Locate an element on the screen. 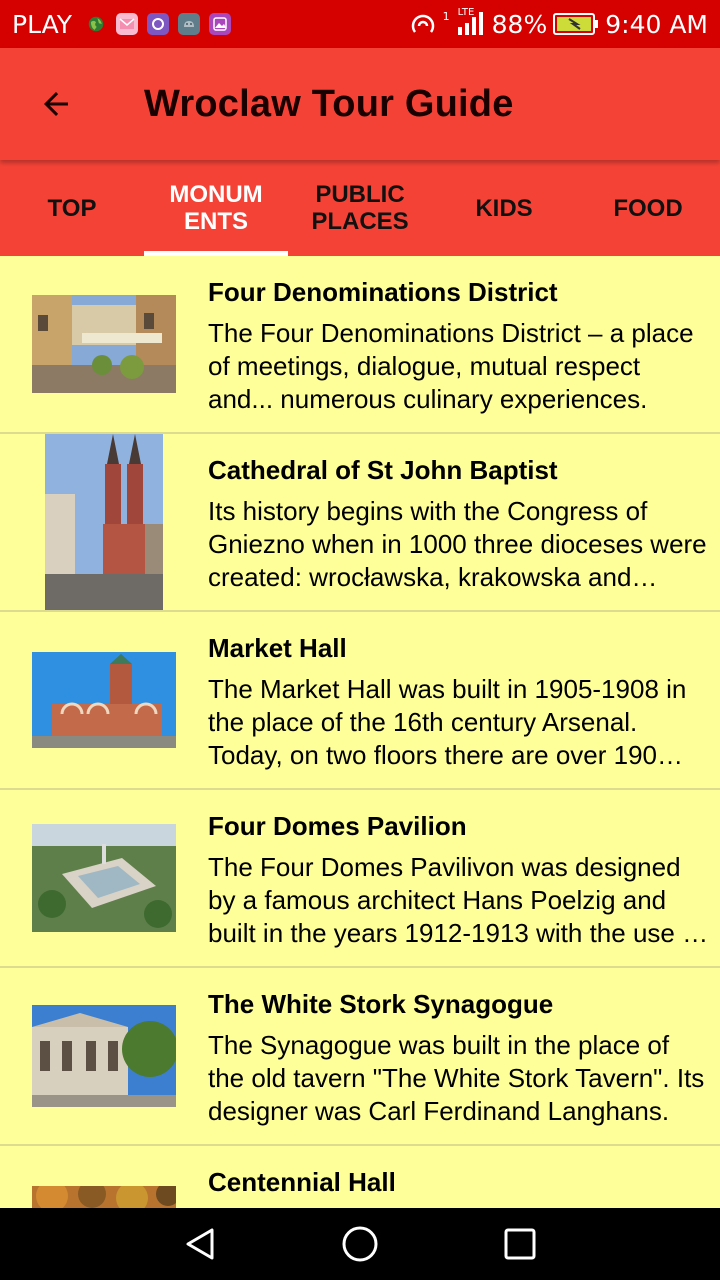  nav-home-button is located at coordinates (360, 1244).